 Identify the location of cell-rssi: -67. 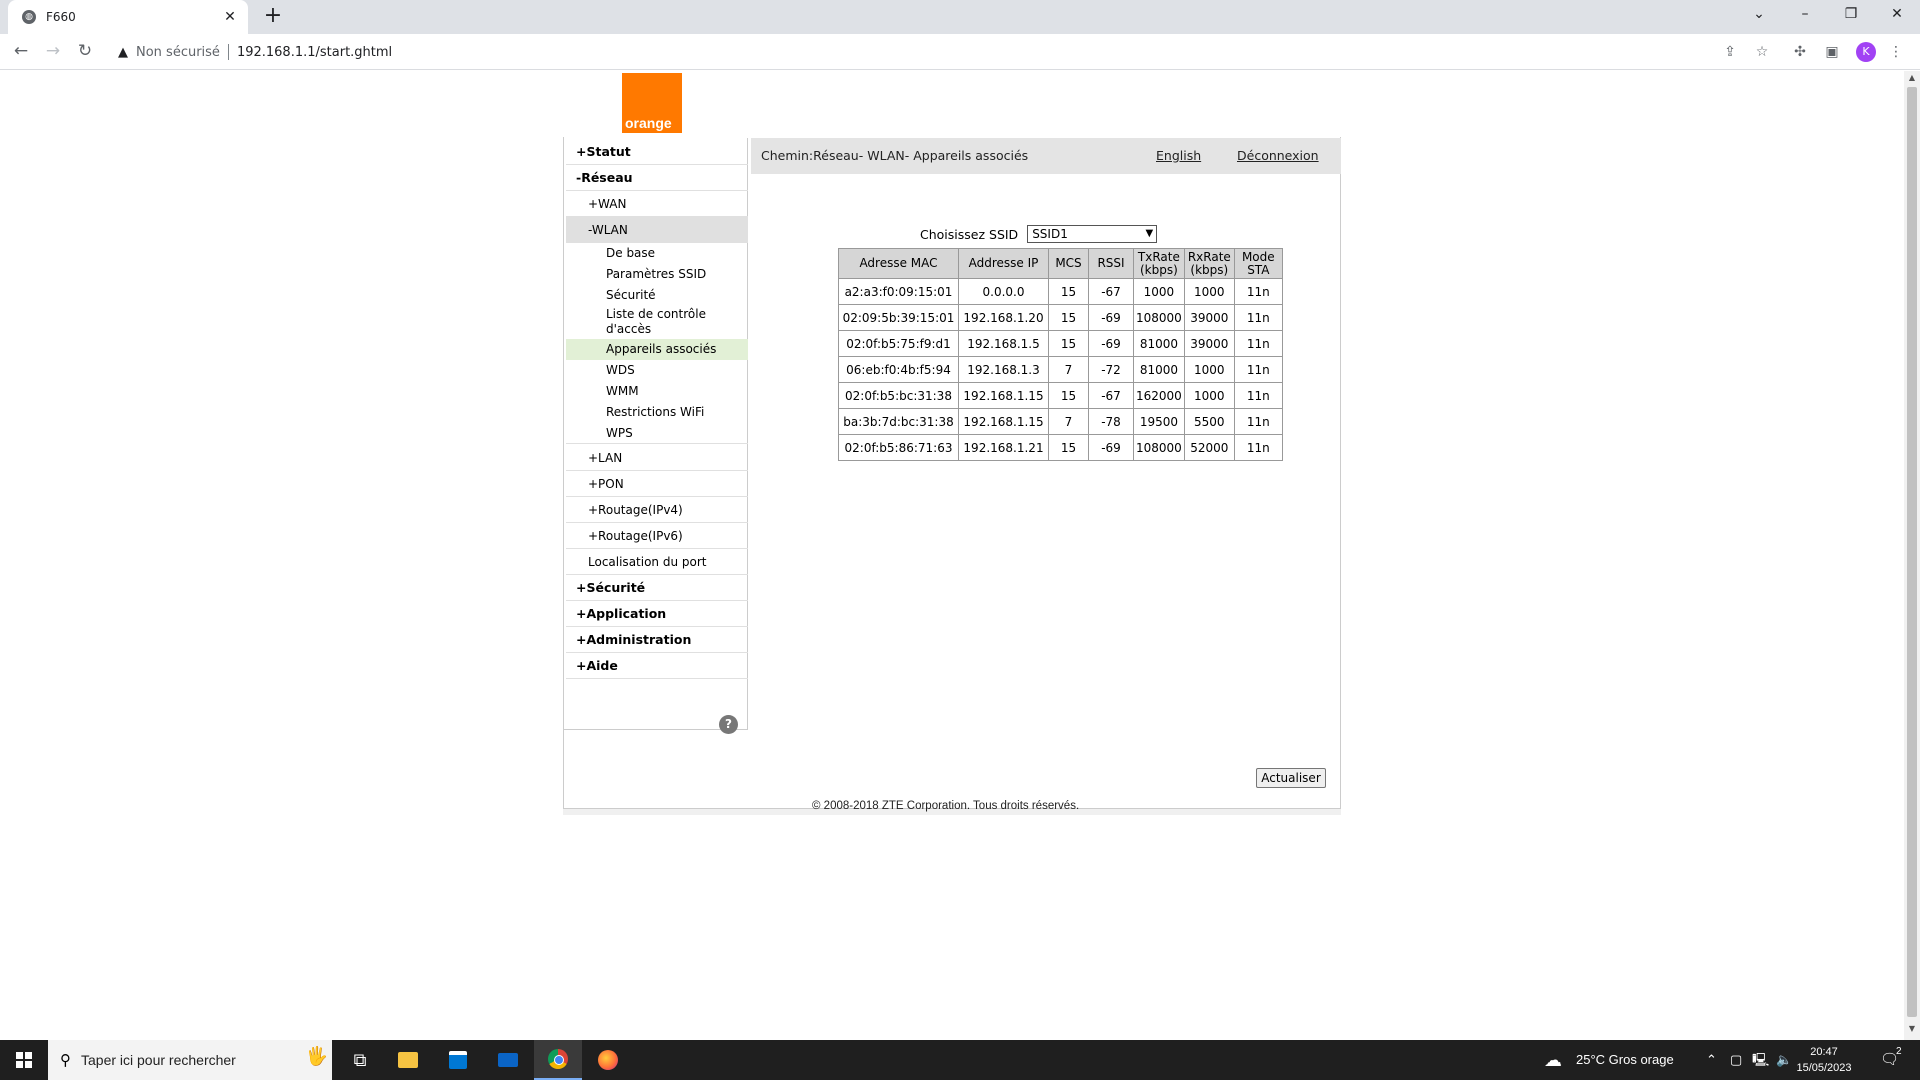
(1111, 395).